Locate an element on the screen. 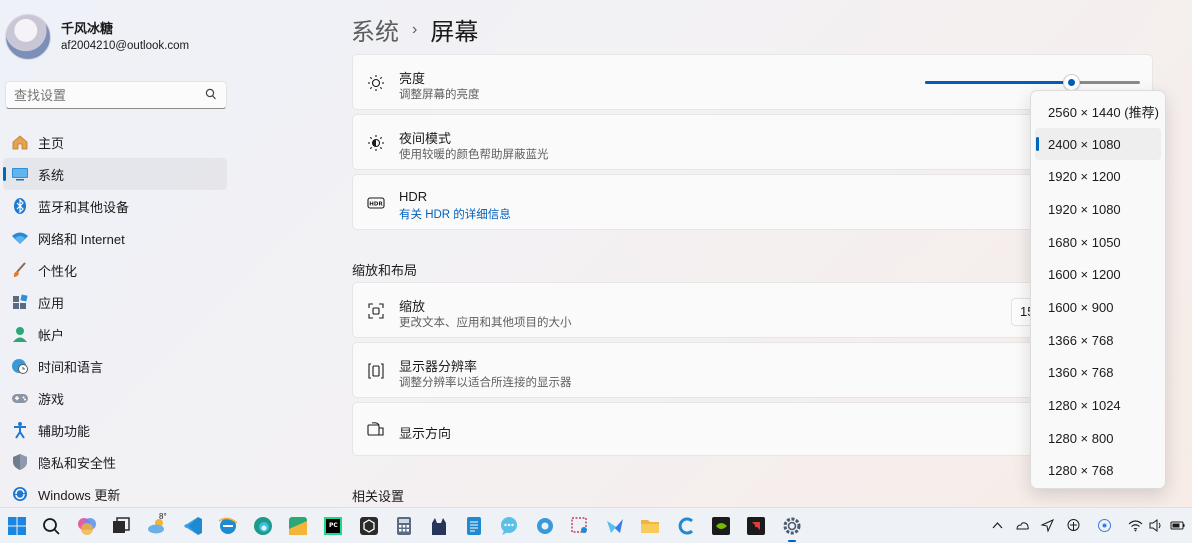 The height and width of the screenshot is (543, 1192). battery-icon is located at coordinates (1177, 525).